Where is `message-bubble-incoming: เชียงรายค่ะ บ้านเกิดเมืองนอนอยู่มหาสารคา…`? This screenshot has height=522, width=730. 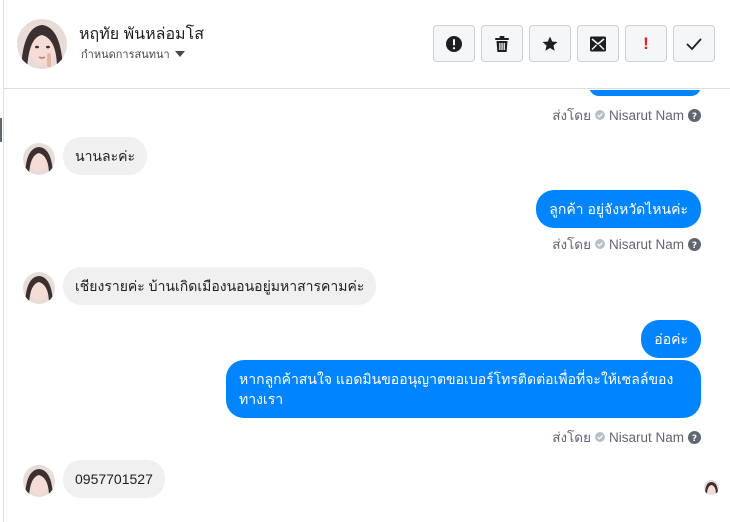
message-bubble-incoming: เชียงรายค่ะ บ้านเกิดเมืองนอนอยู่มหาสารคา… is located at coordinates (220, 286).